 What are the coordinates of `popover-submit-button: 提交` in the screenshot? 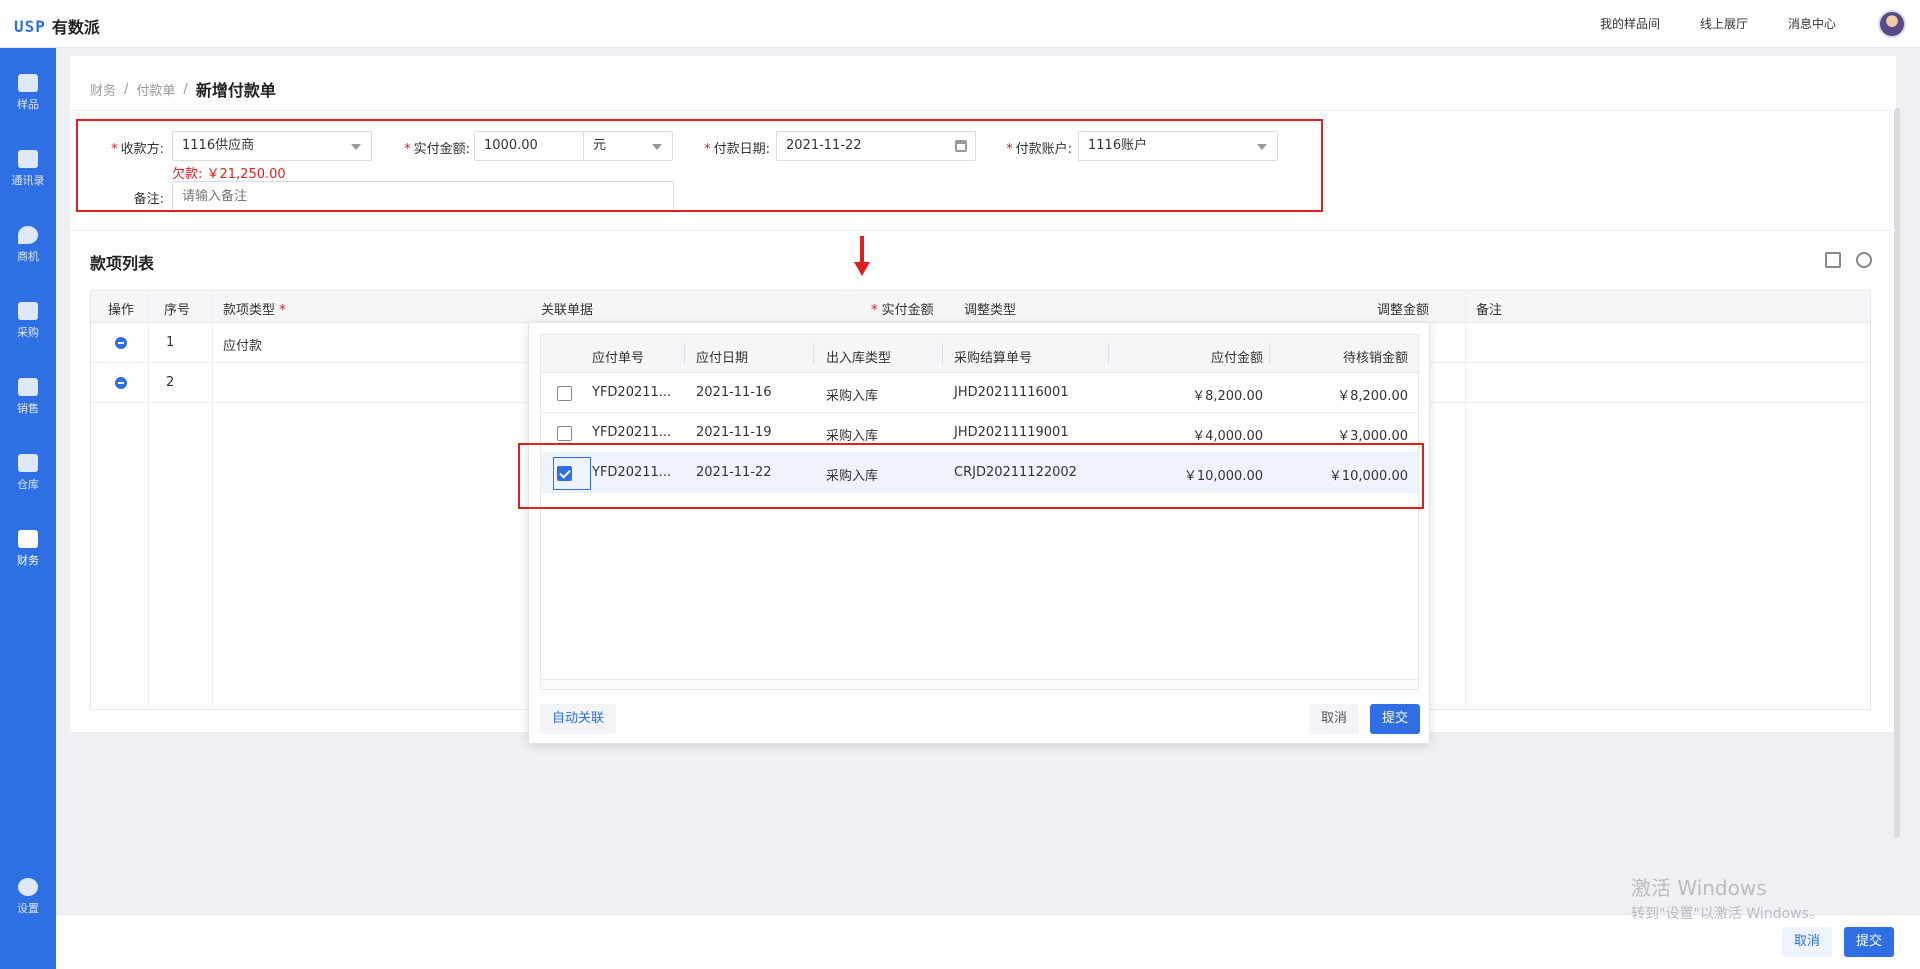 It's located at (1395, 719).